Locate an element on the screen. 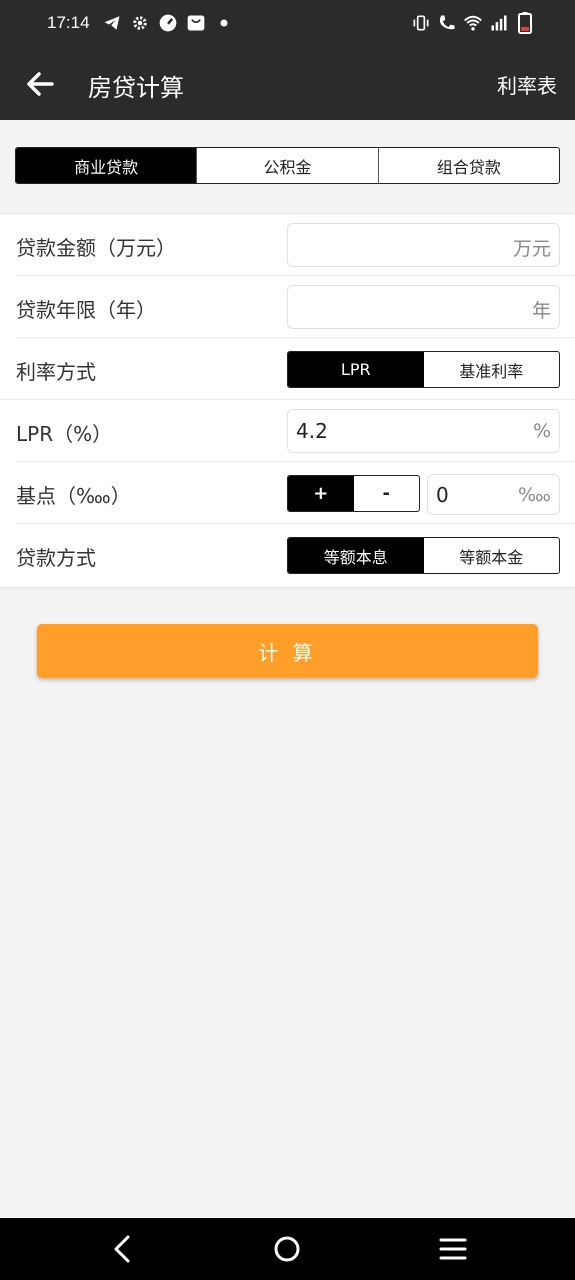 The width and height of the screenshot is (575, 1280). rate-mode-label: 利率方式 is located at coordinates (56, 372).